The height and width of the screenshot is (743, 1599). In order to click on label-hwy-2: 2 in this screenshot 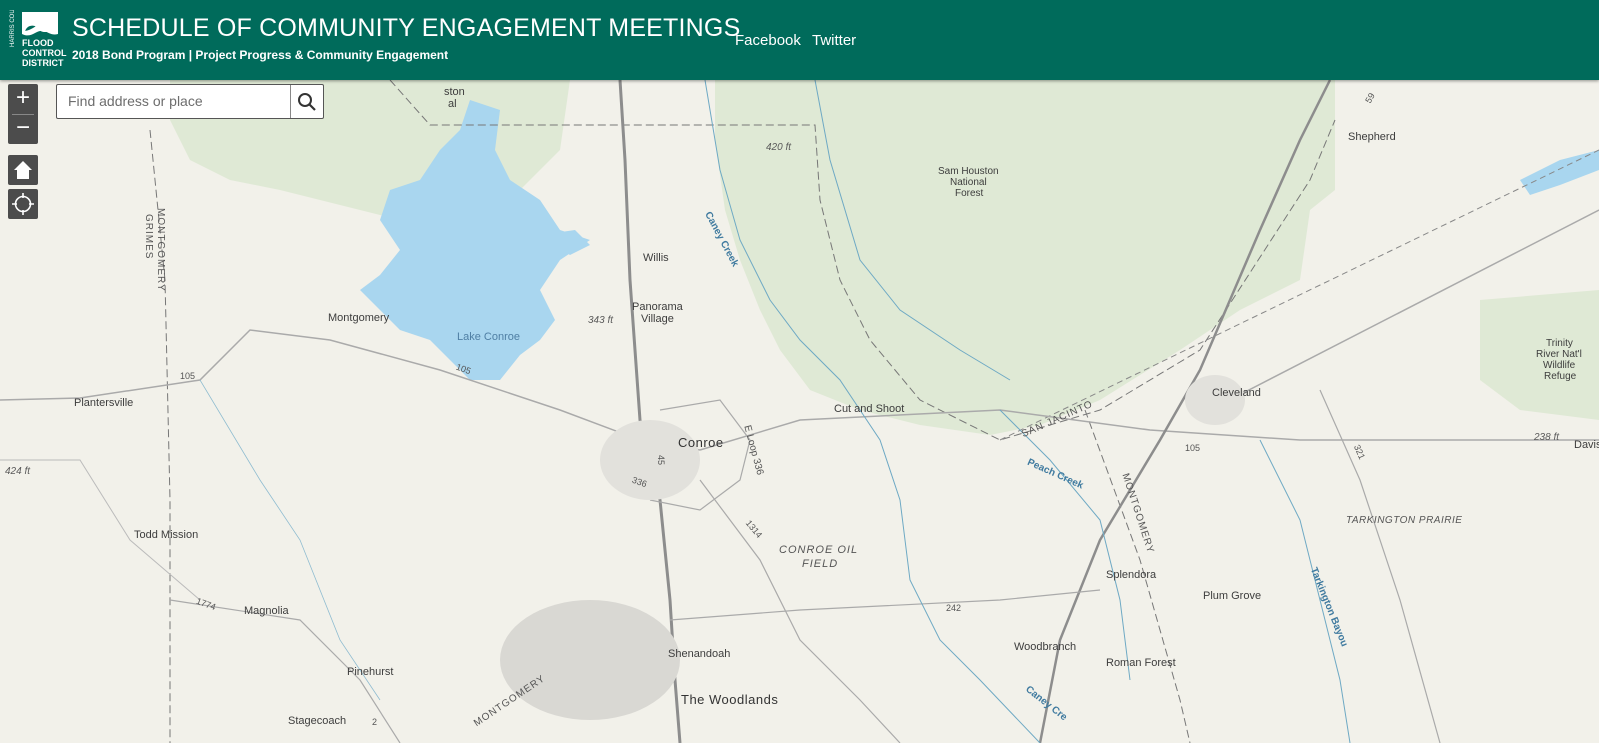, I will do `click(375, 722)`.